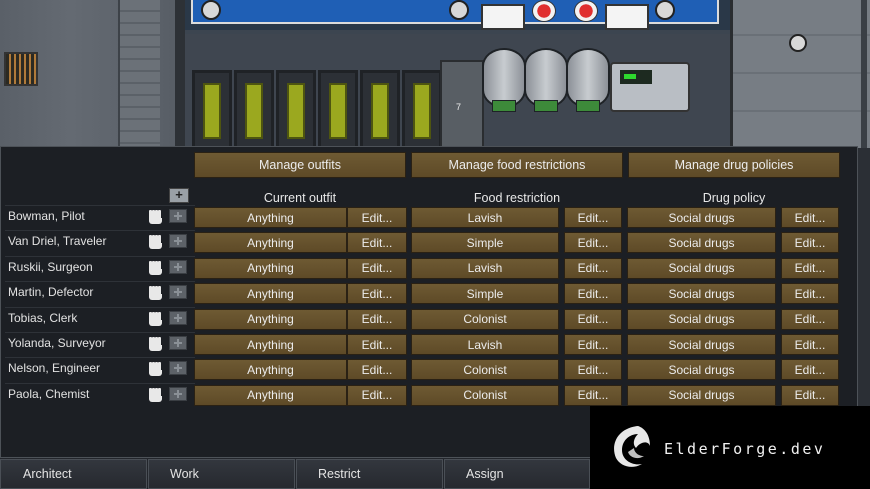 This screenshot has width=870, height=489. I want to click on colonist-name: Martin, Defector, so click(50, 292).